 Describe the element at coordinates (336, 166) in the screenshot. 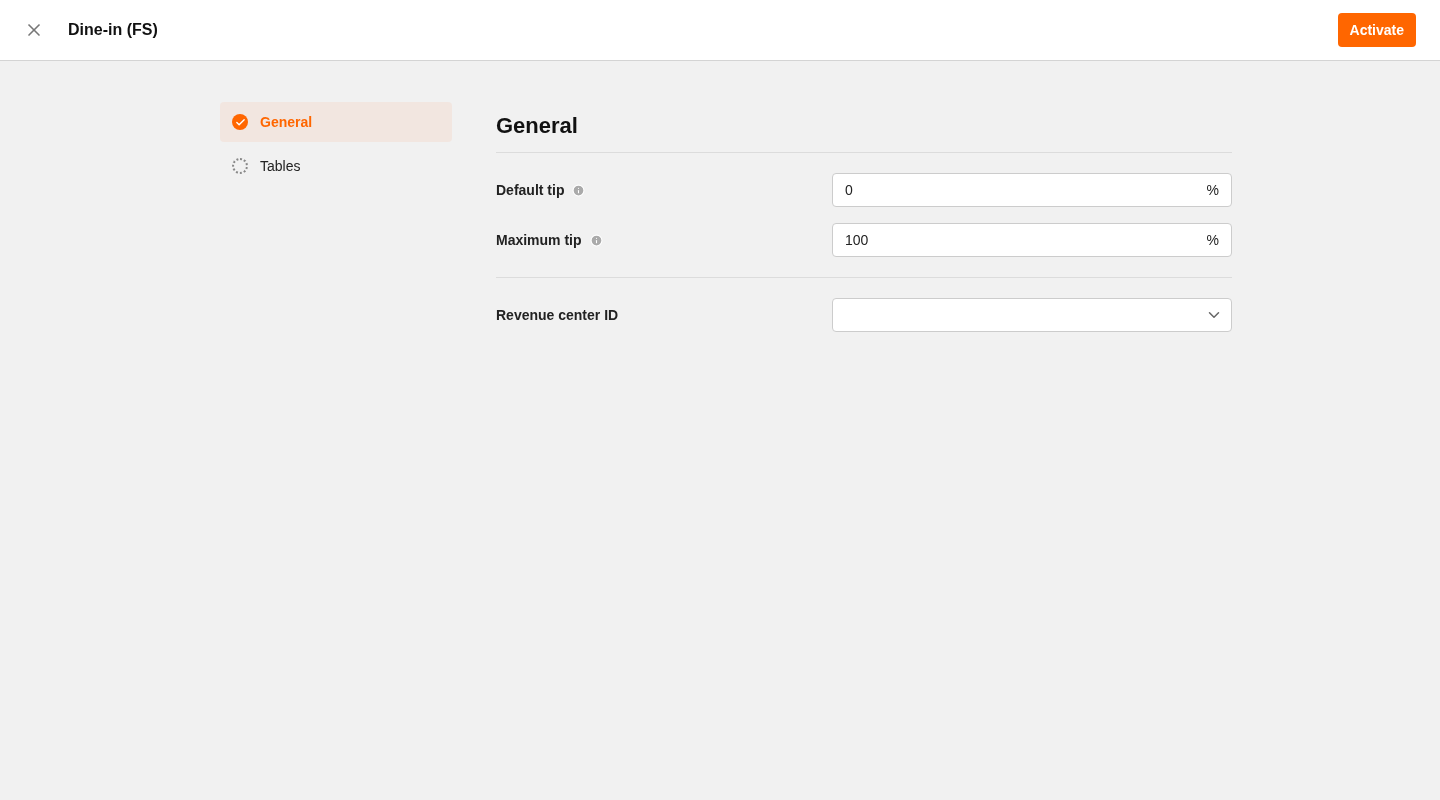

I see `nav-item: Tables` at that location.